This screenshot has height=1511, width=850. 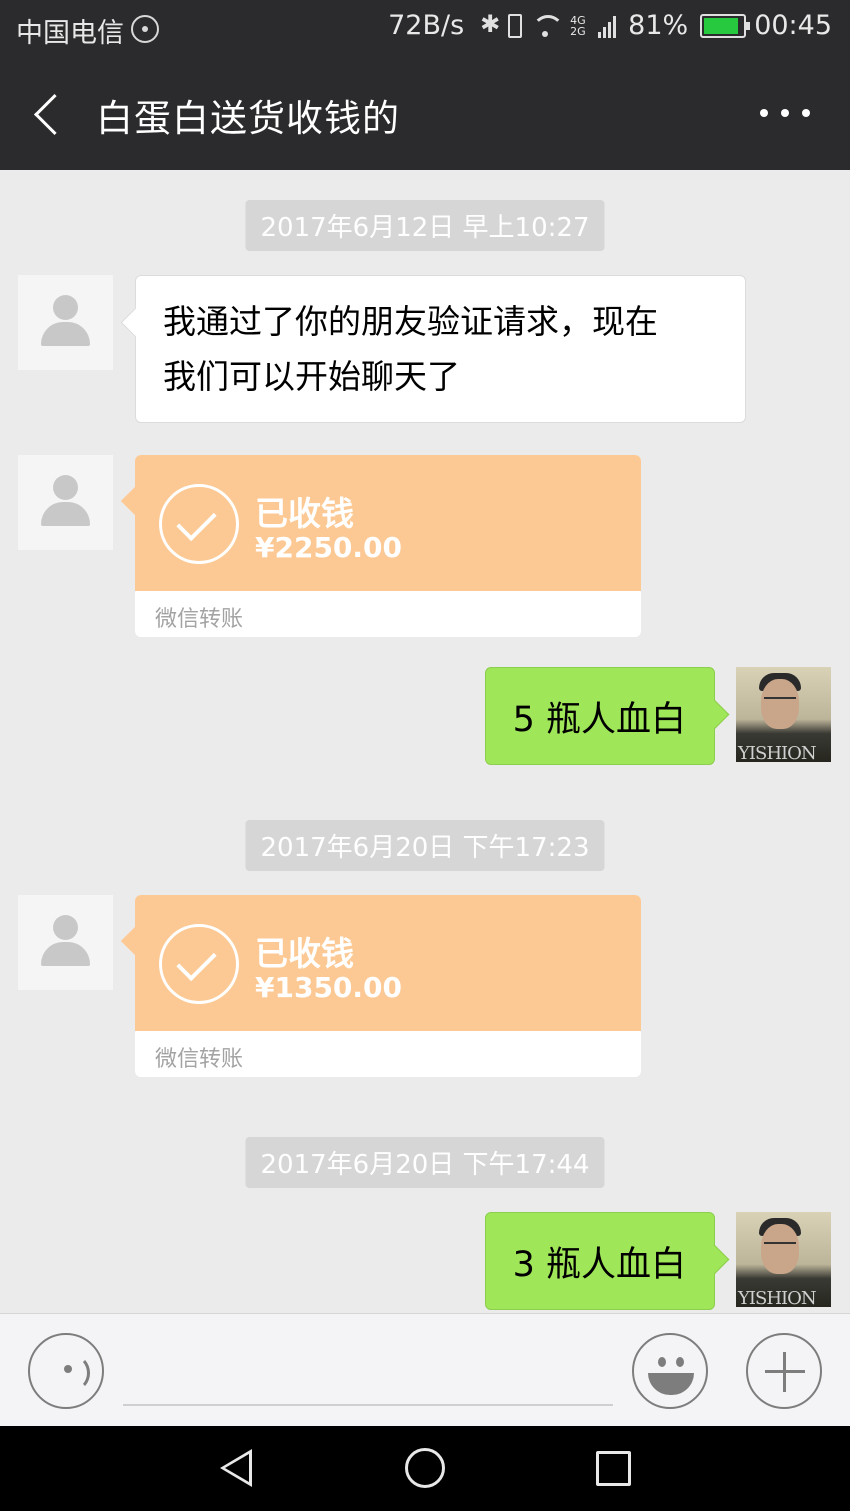 I want to click on message-bubble: 我通过了你的朋友验证请求，现在 我们可以开始聊天了, so click(x=440, y=349).